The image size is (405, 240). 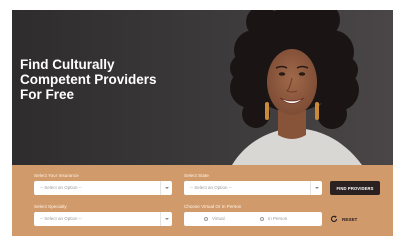 What do you see at coordinates (211, 187) in the screenshot?
I see `state-select-placeholder: -- Select an Option --` at bounding box center [211, 187].